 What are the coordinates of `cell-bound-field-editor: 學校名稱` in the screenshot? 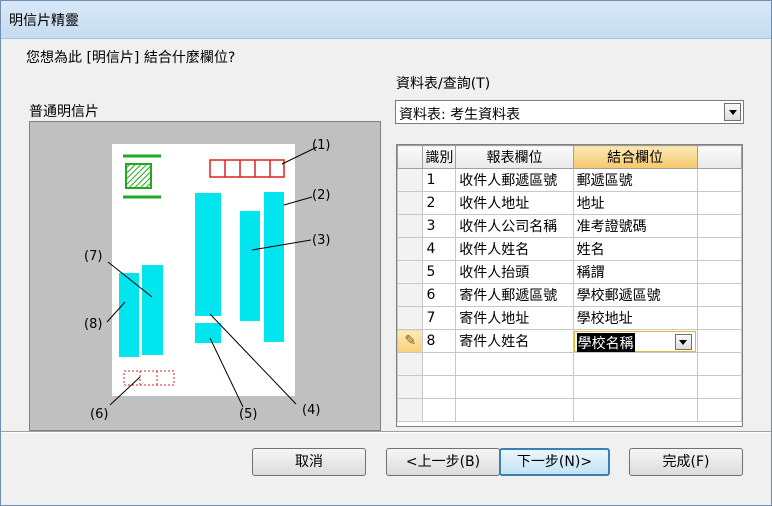 It's located at (635, 341).